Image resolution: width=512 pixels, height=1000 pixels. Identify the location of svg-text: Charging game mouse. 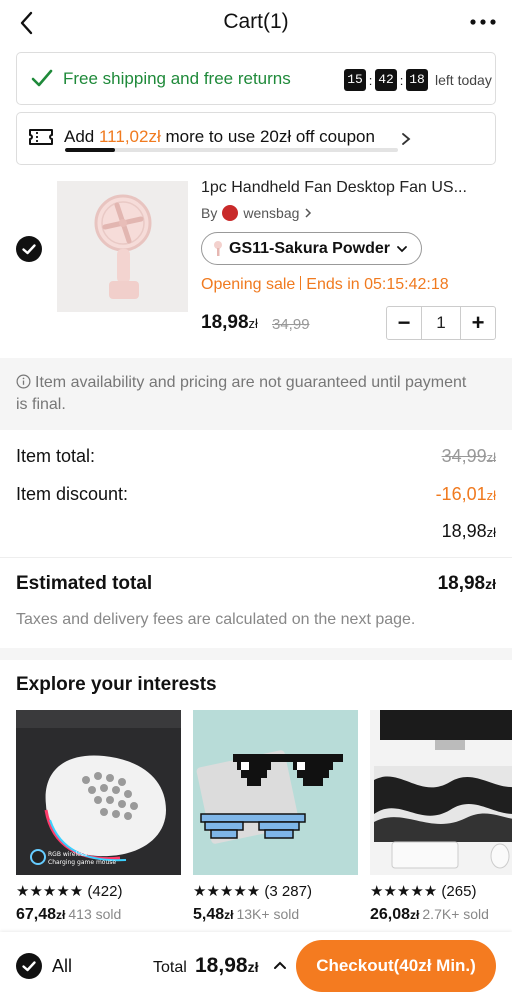
(82, 862).